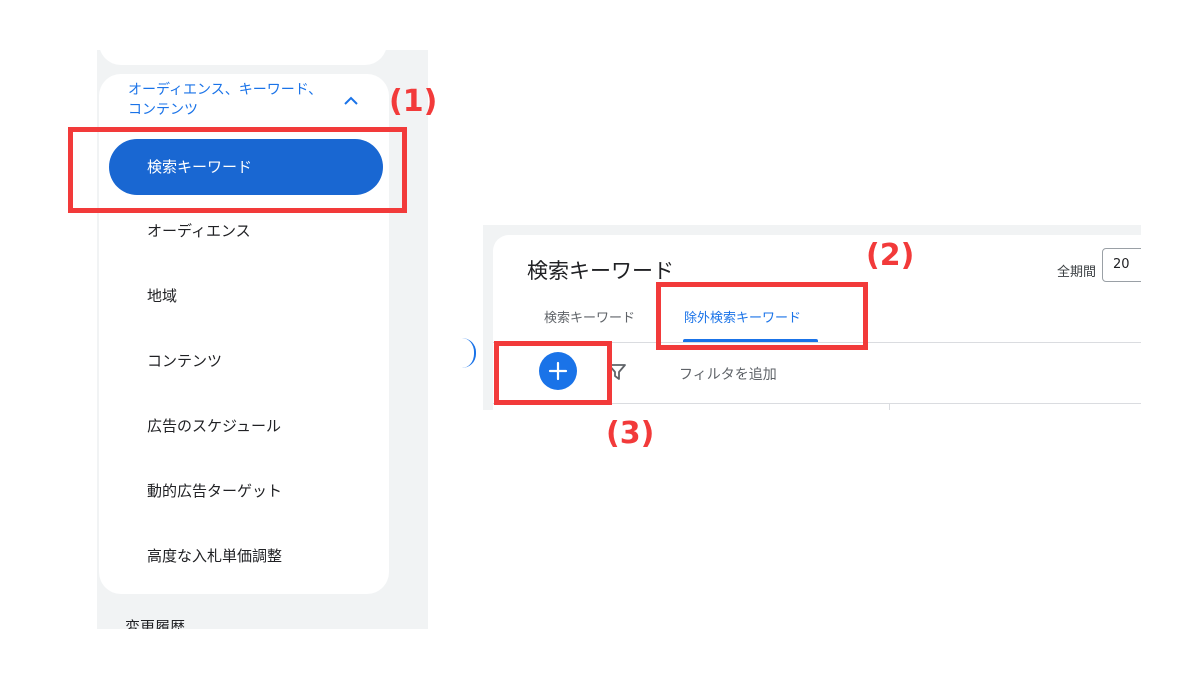 This screenshot has width=1200, height=679. Describe the element at coordinates (589, 316) in the screenshot. I see `tab-search-keywords: 検索キーワード` at that location.